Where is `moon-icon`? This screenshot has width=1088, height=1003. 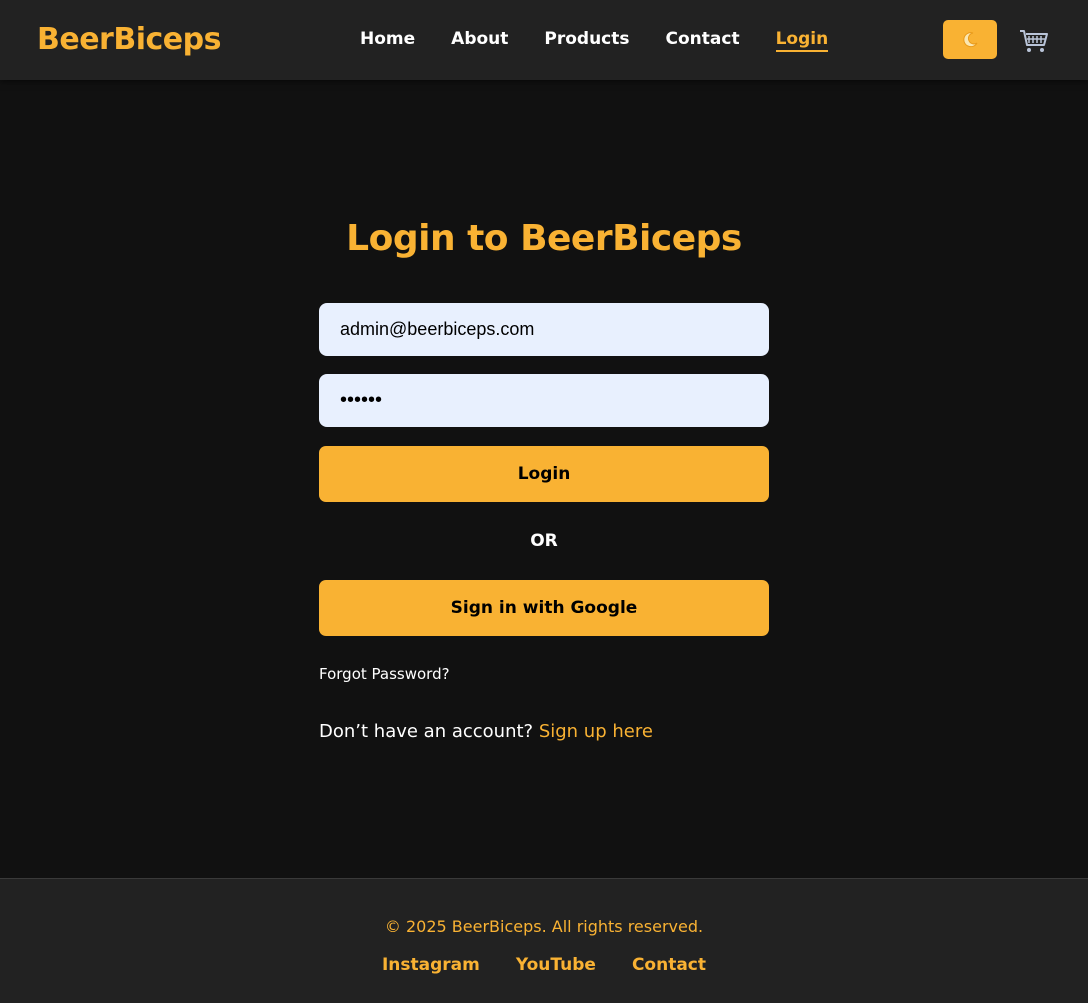 moon-icon is located at coordinates (970, 39).